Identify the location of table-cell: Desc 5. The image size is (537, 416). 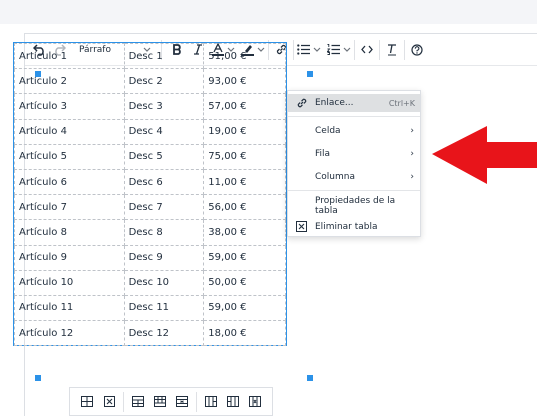
(164, 156).